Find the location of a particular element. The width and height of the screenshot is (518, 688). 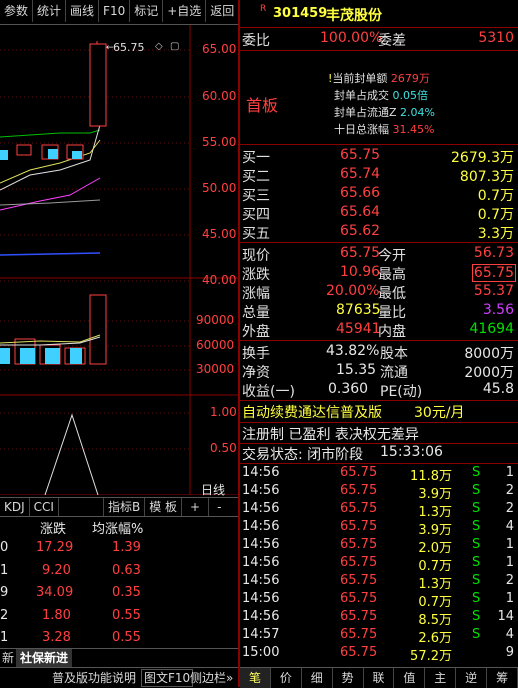

bid-price: 65.75 is located at coordinates (360, 155).